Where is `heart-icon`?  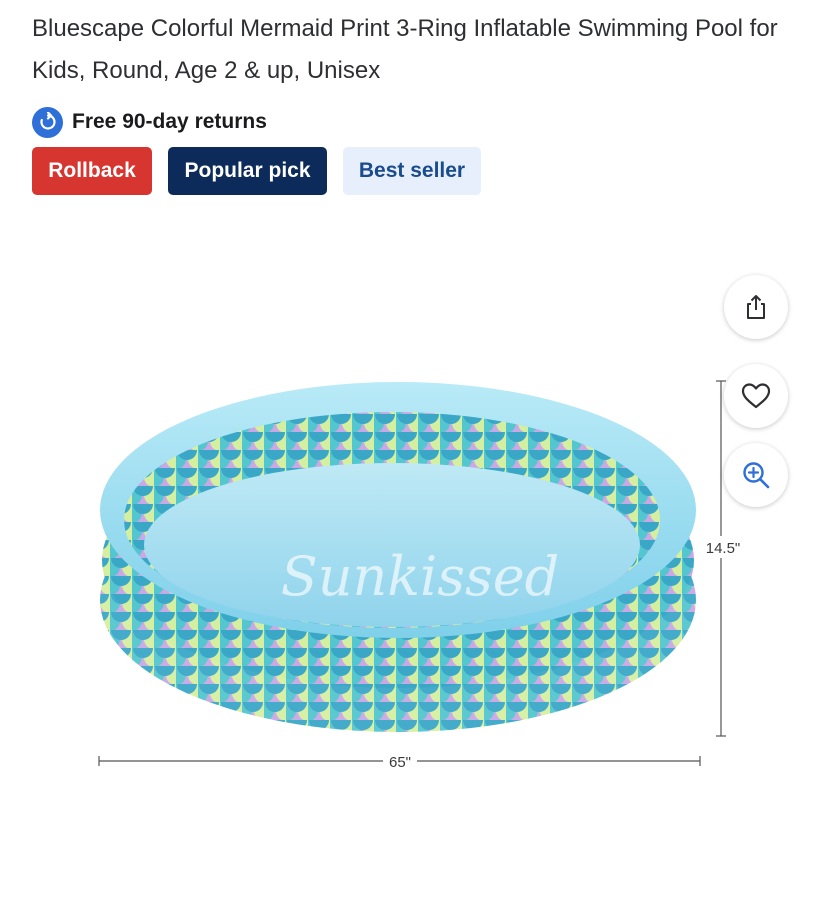
heart-icon is located at coordinates (756, 396).